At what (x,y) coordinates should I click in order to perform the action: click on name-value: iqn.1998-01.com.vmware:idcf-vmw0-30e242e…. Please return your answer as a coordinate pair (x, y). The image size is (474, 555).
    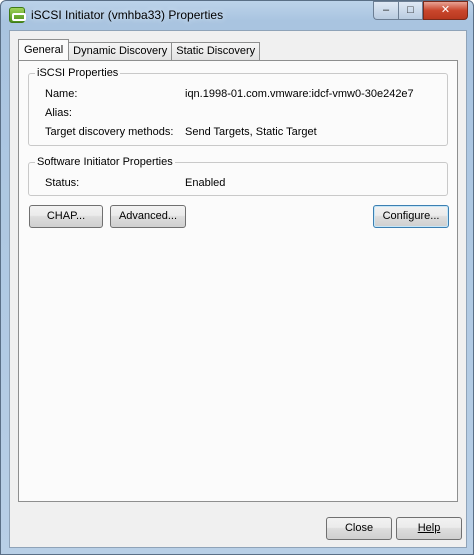
    Looking at the image, I should click on (299, 94).